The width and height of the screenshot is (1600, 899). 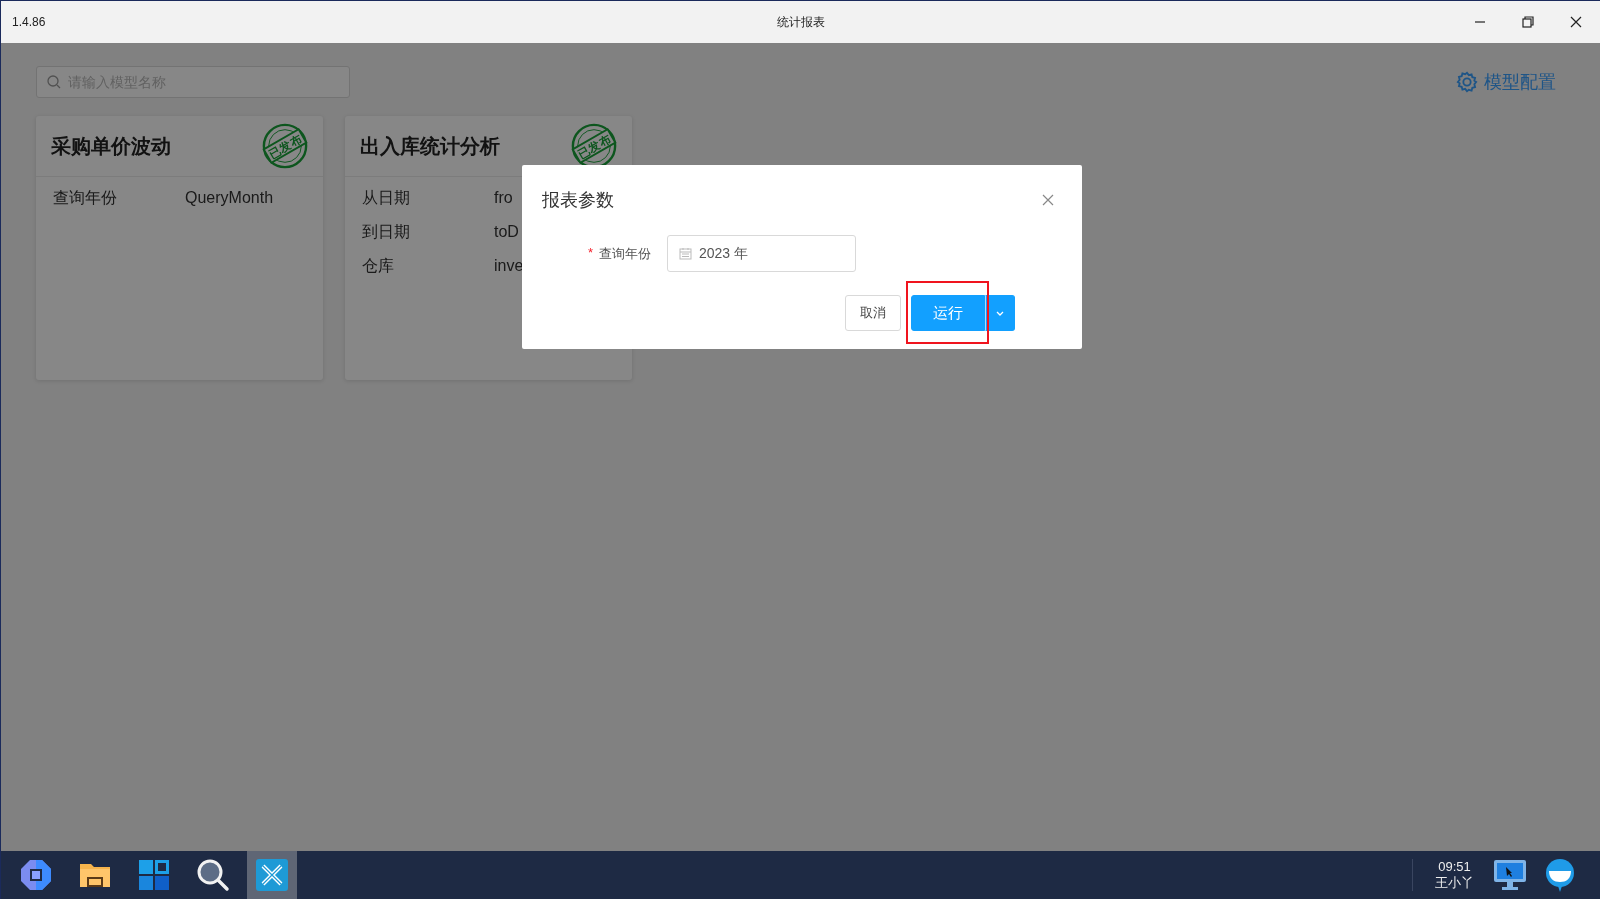 What do you see at coordinates (800, 22) in the screenshot?
I see `window-title: 统计报表` at bounding box center [800, 22].